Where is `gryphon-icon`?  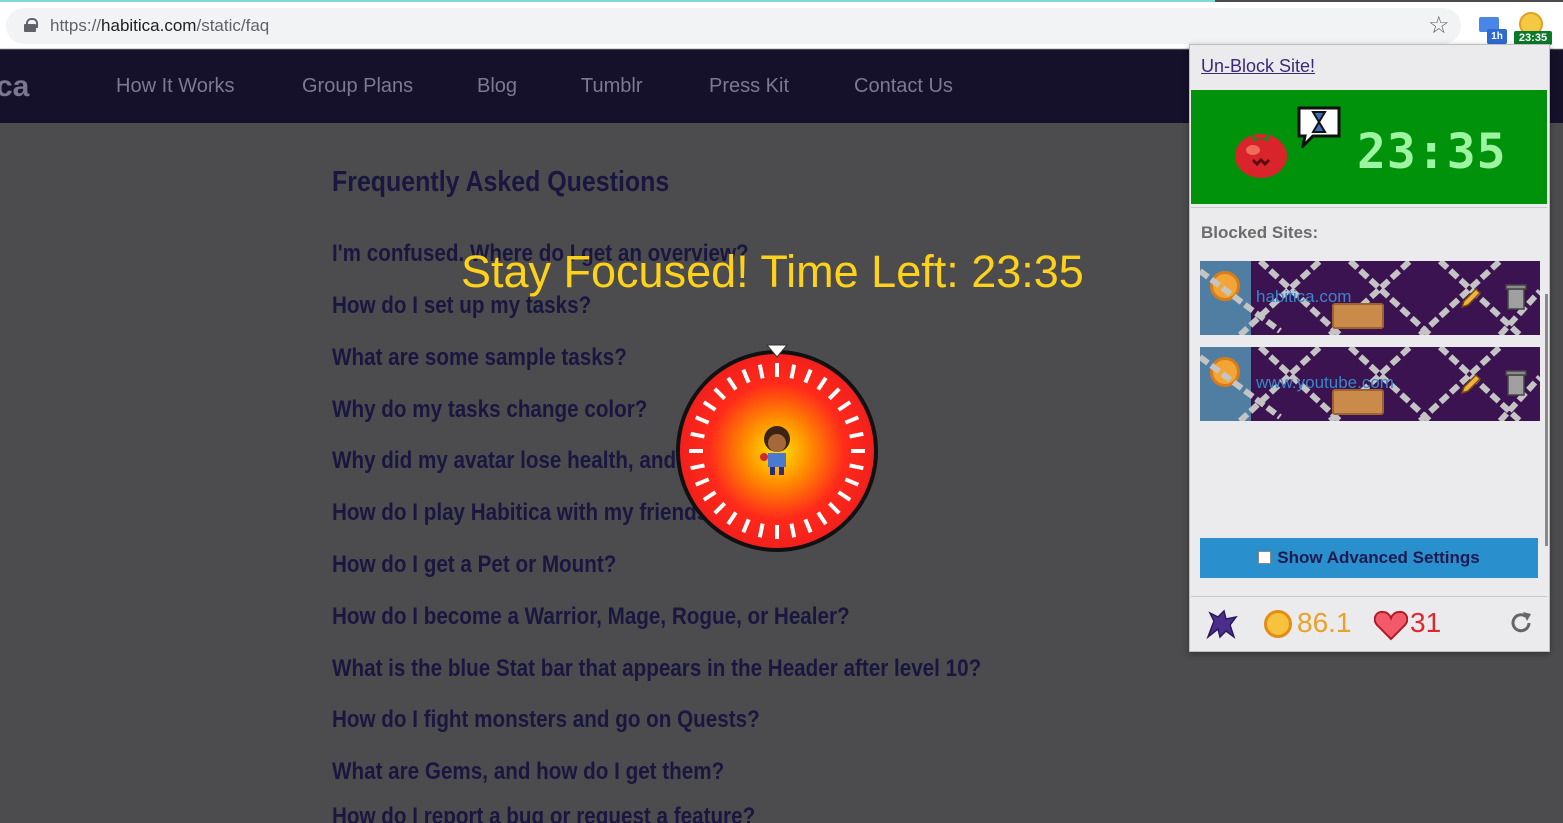
gryphon-icon is located at coordinates (1222, 624).